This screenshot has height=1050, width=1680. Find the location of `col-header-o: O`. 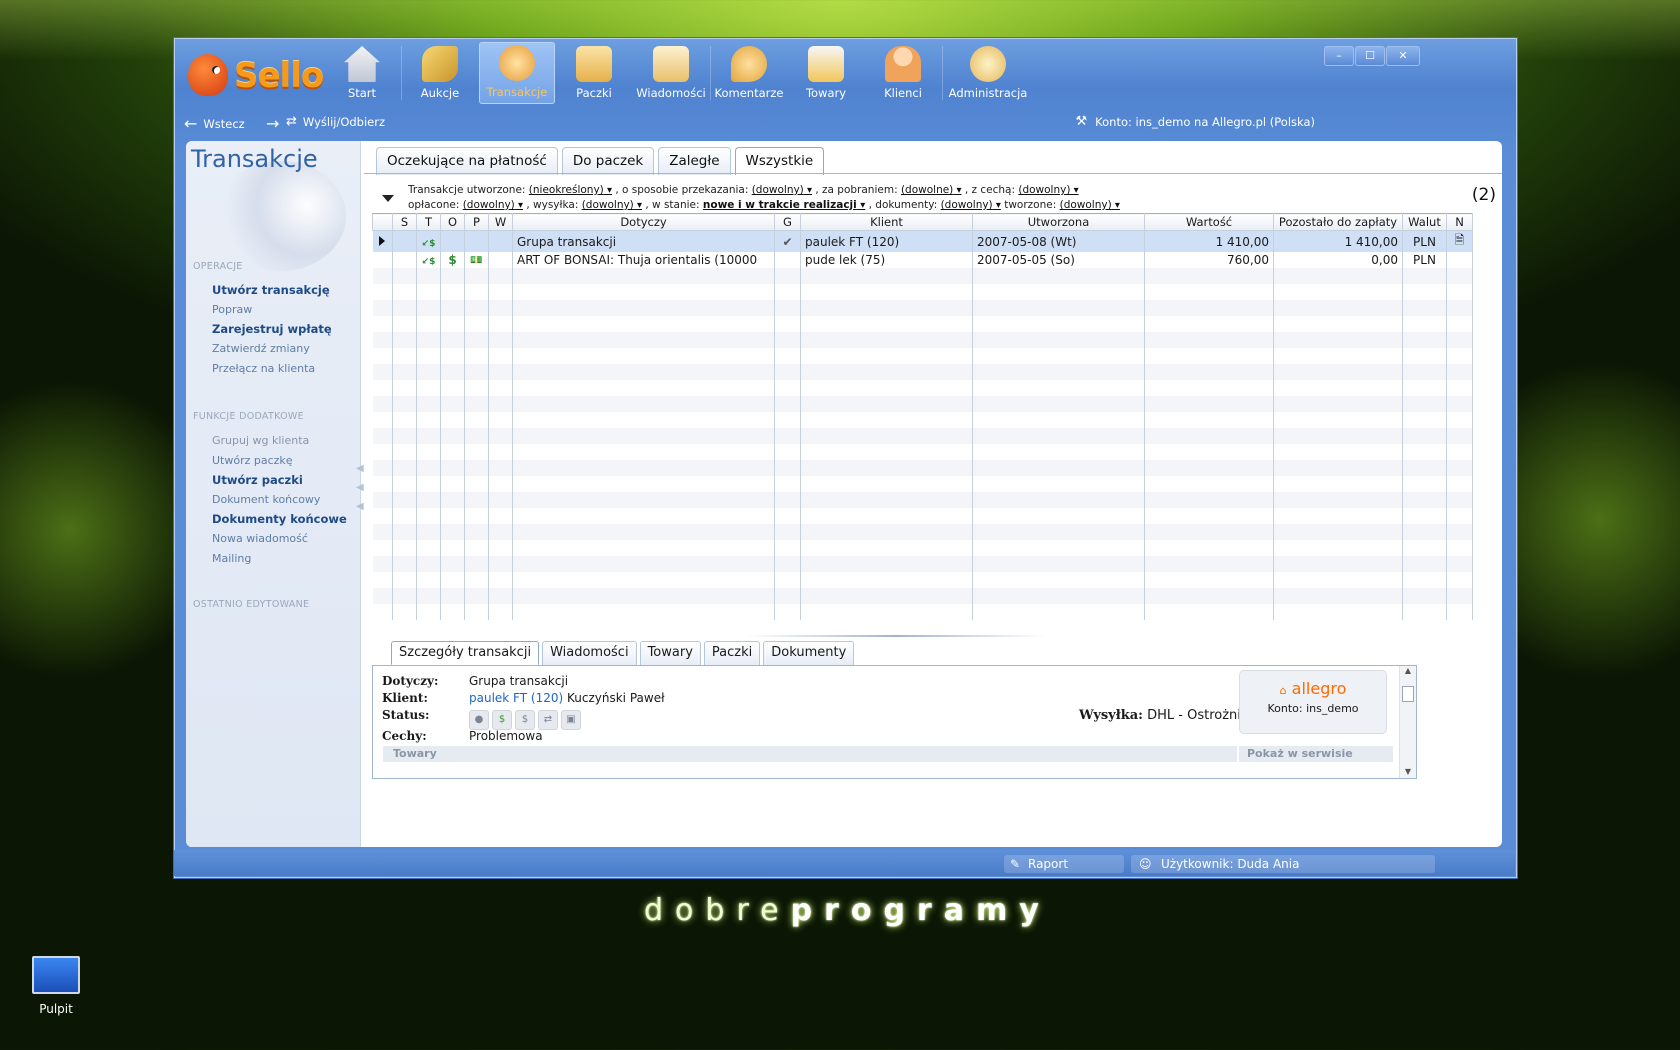

col-header-o: O is located at coordinates (452, 222).